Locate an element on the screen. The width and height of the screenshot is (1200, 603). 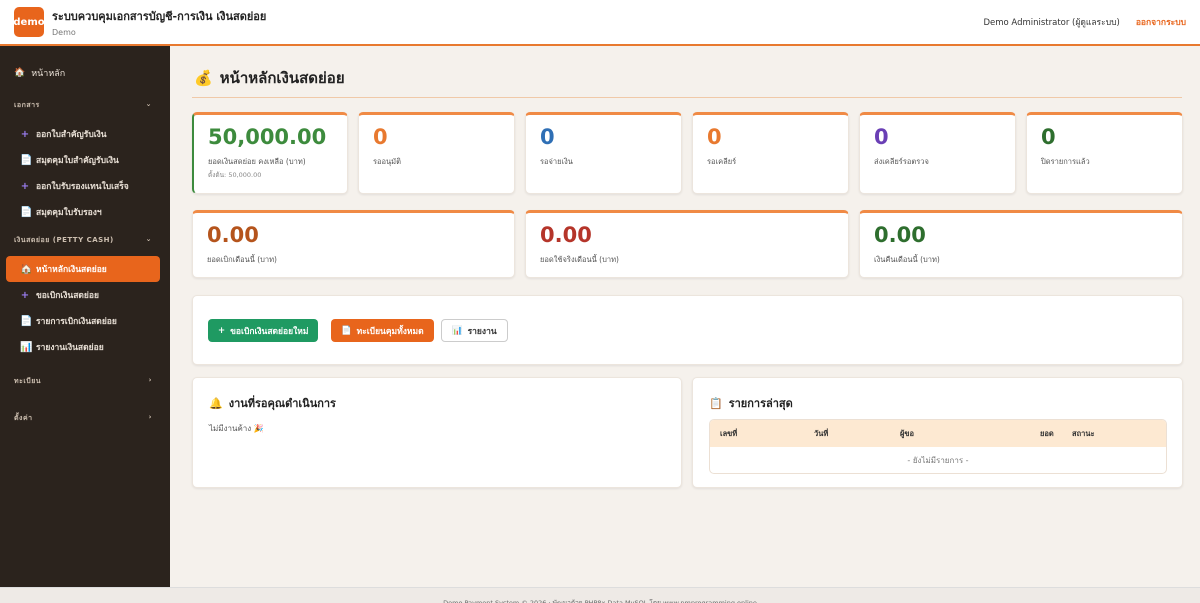
report-button: 📊 รายงาน is located at coordinates (474, 330).